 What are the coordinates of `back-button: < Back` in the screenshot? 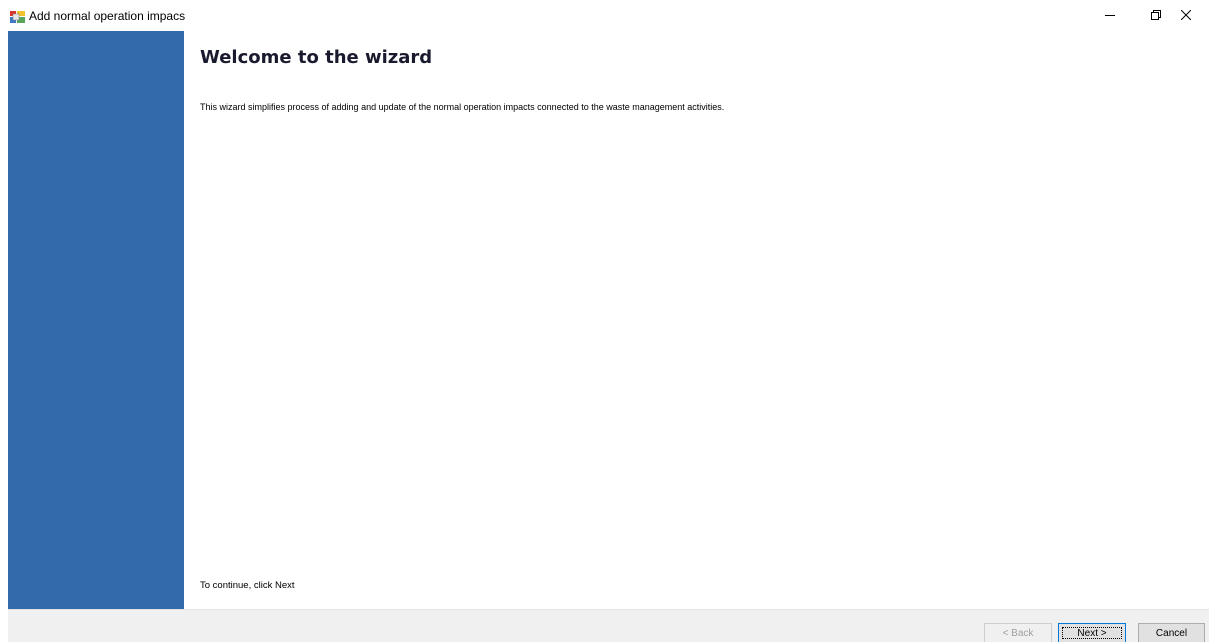 It's located at (1018, 632).